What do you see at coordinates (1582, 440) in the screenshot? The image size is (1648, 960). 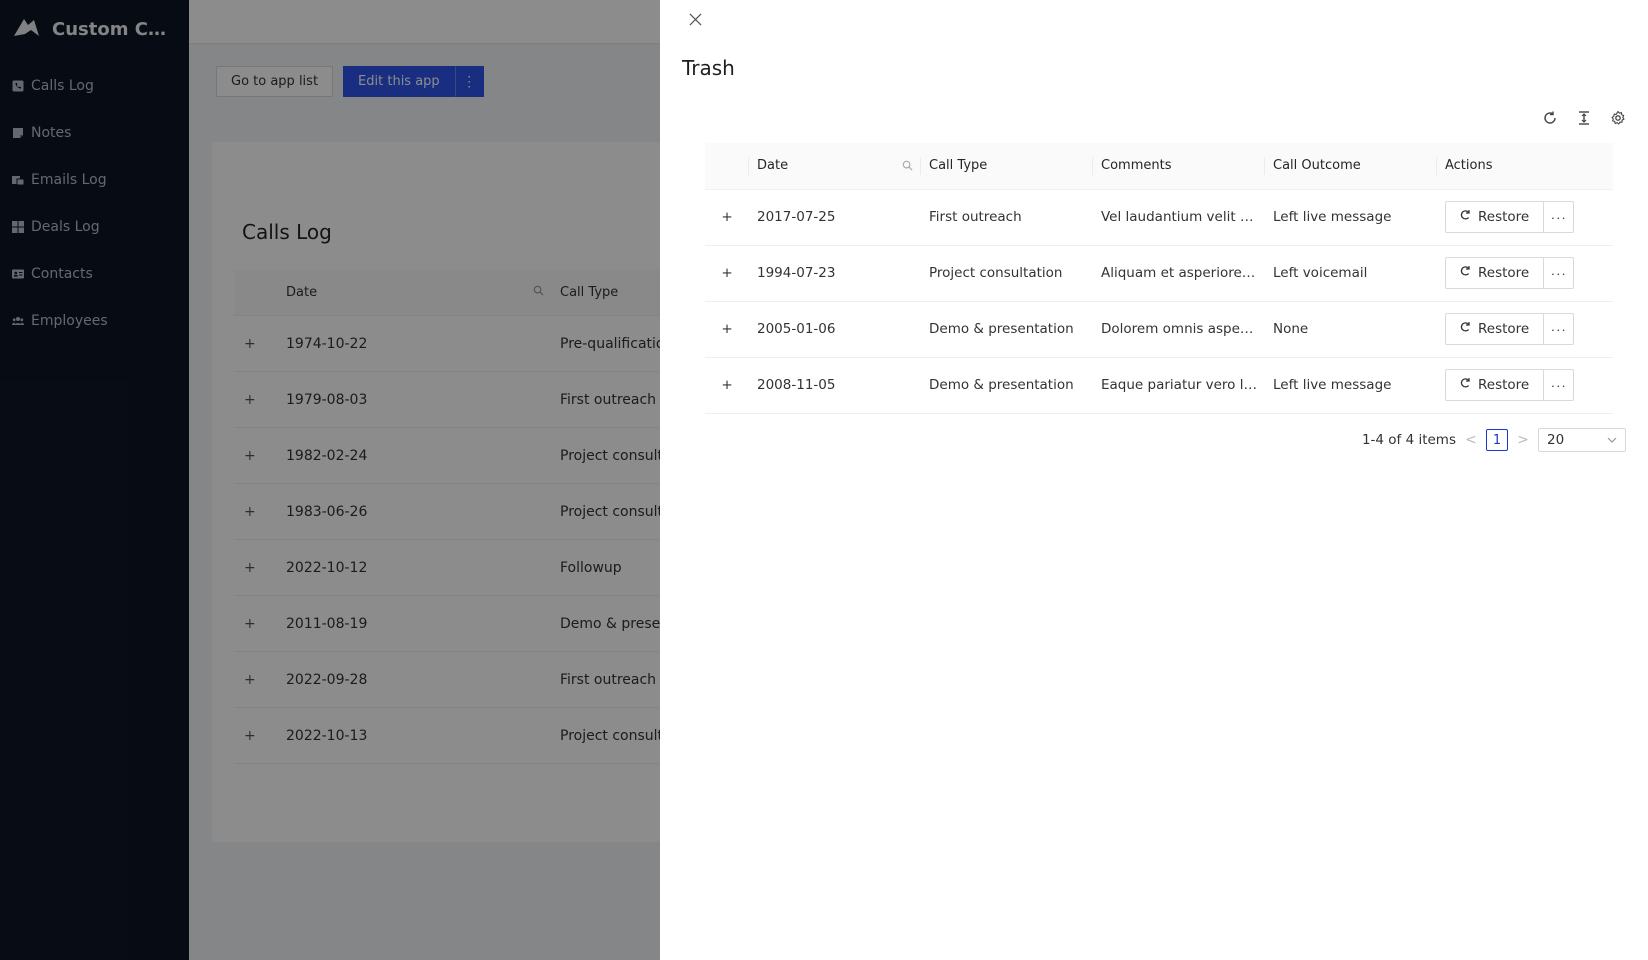 I see `page-size-select: 20` at bounding box center [1582, 440].